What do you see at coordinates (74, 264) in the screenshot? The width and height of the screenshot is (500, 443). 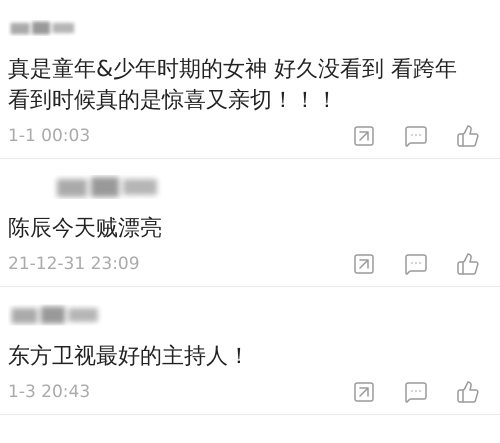 I see `comment-time: 21-12-31 23:09` at bounding box center [74, 264].